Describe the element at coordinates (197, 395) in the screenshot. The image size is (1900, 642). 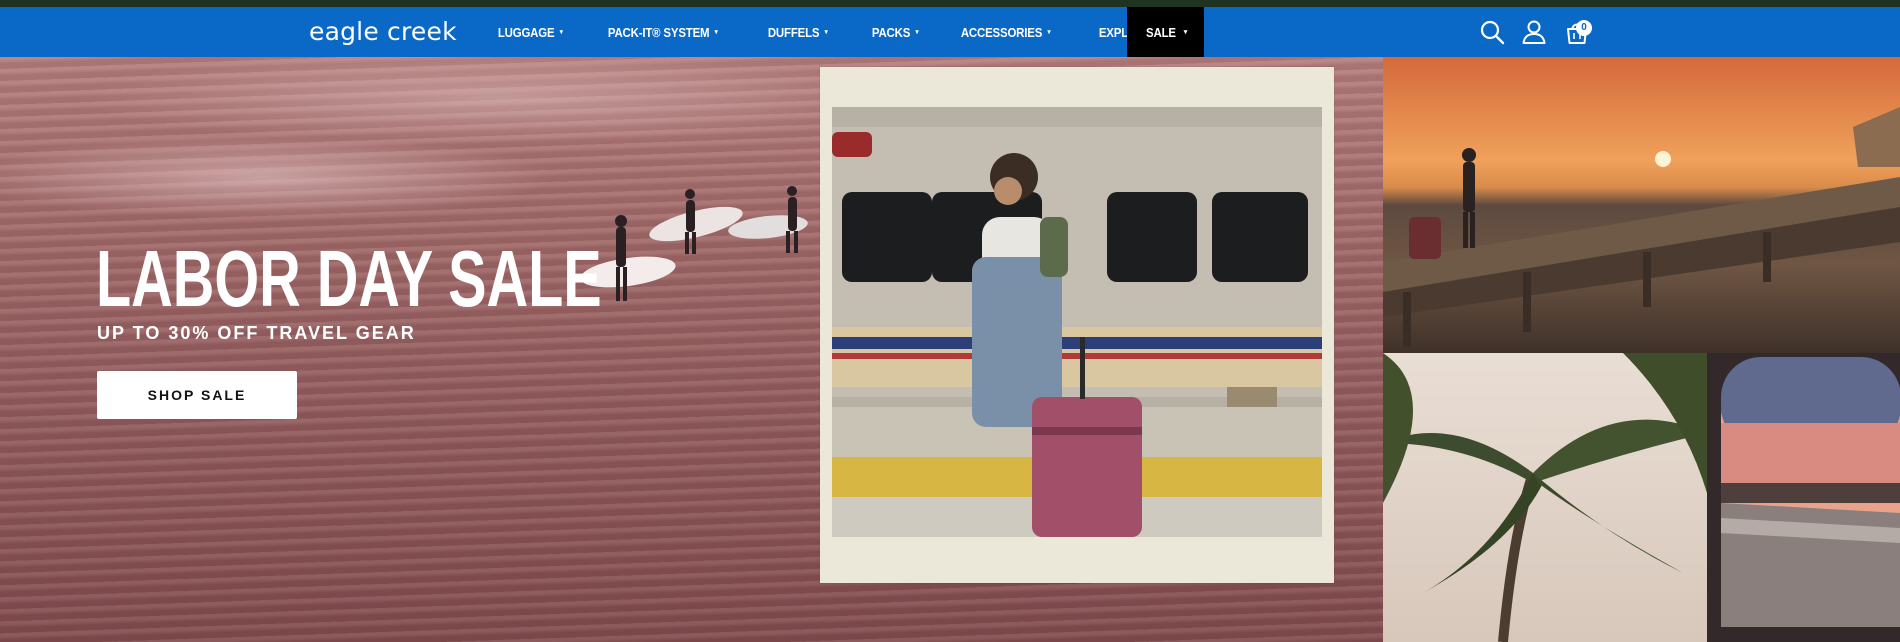
I see `shop-sale-button: SHOP SALE` at that location.